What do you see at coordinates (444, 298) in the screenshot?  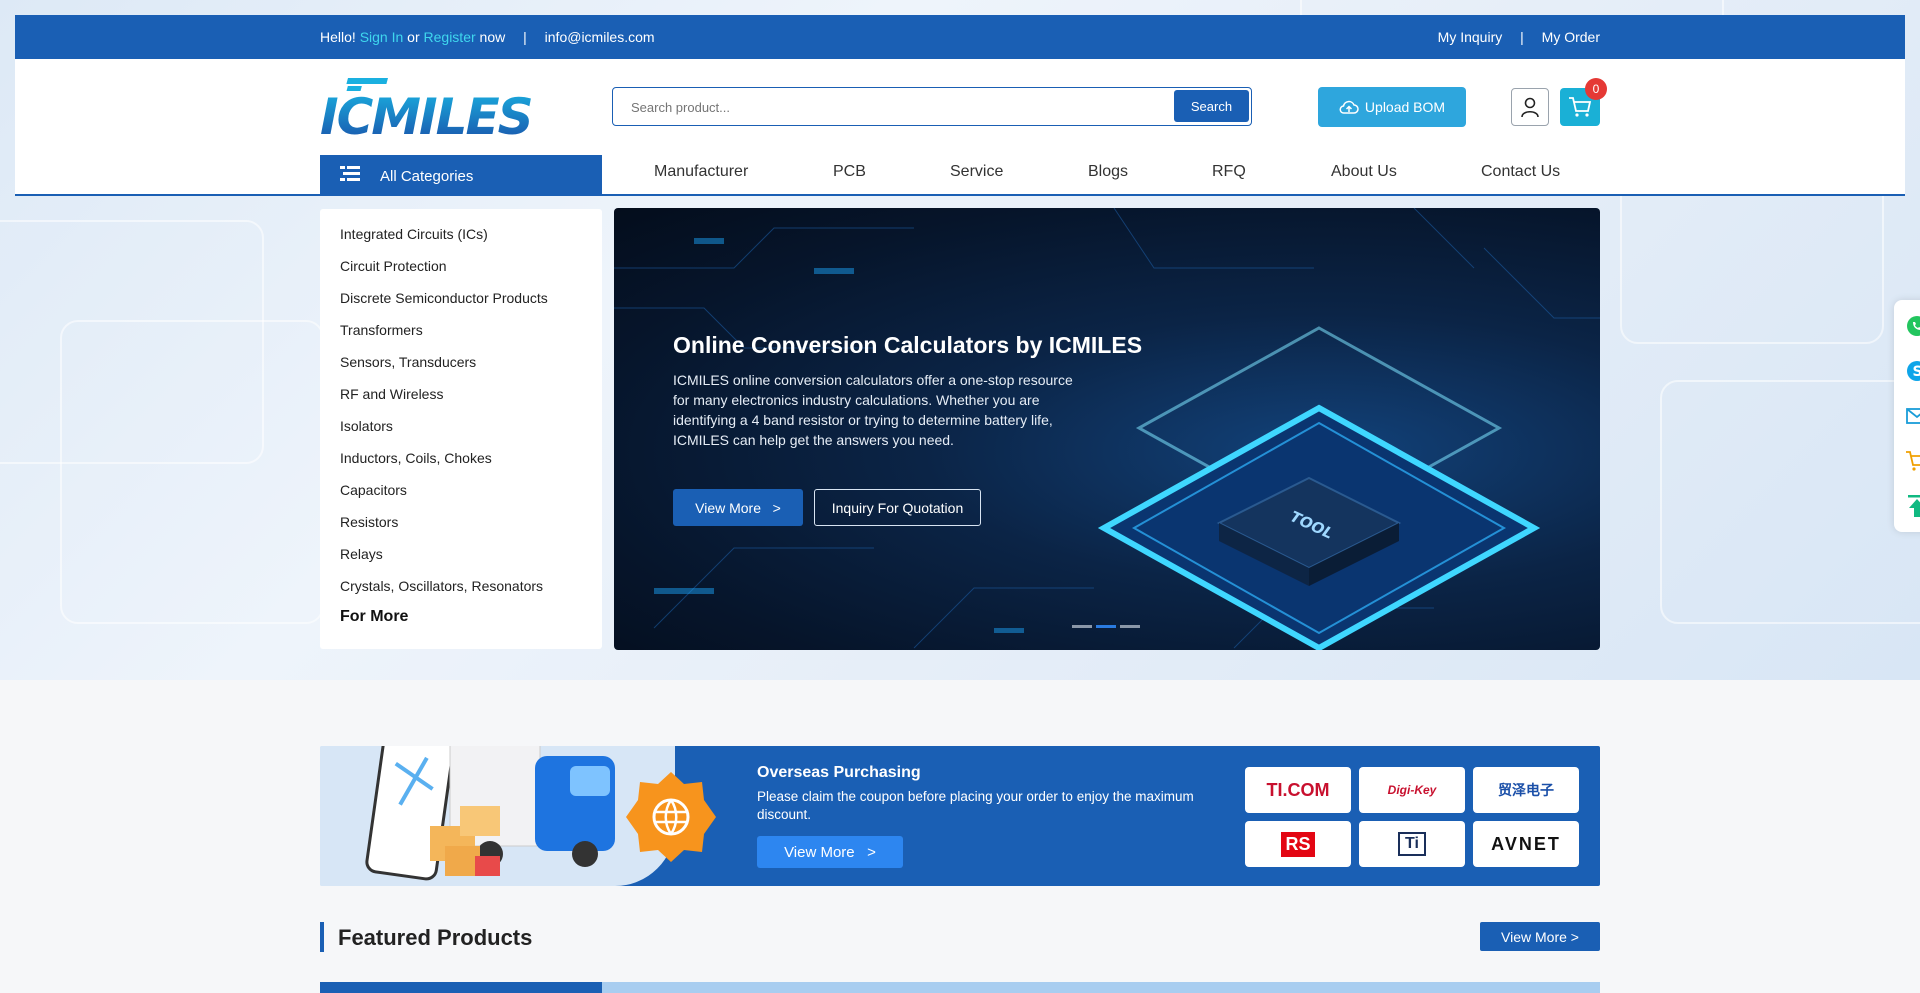 I see `category-item: Discrete Semiconductor Products` at bounding box center [444, 298].